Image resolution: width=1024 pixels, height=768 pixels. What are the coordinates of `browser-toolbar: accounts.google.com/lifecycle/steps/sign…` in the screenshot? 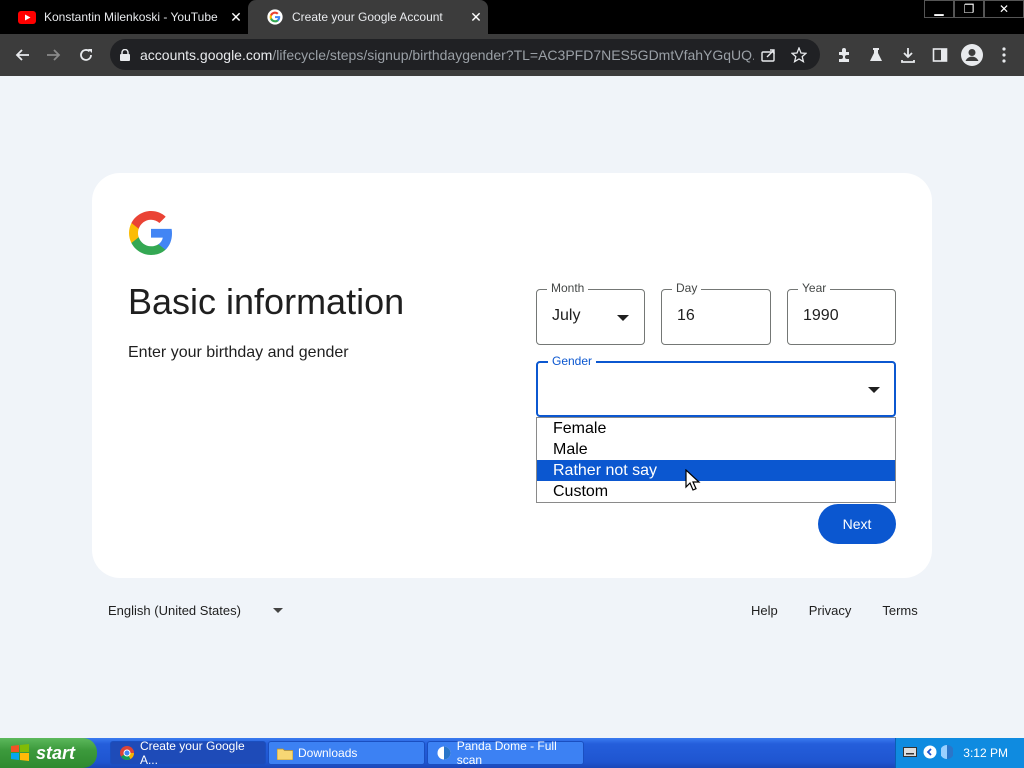 It's located at (512, 55).